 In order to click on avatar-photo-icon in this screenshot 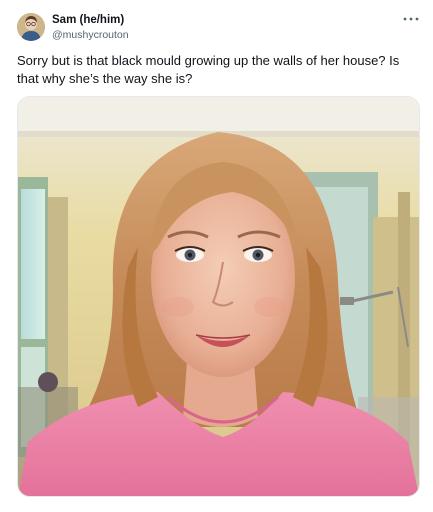, I will do `click(31, 27)`.